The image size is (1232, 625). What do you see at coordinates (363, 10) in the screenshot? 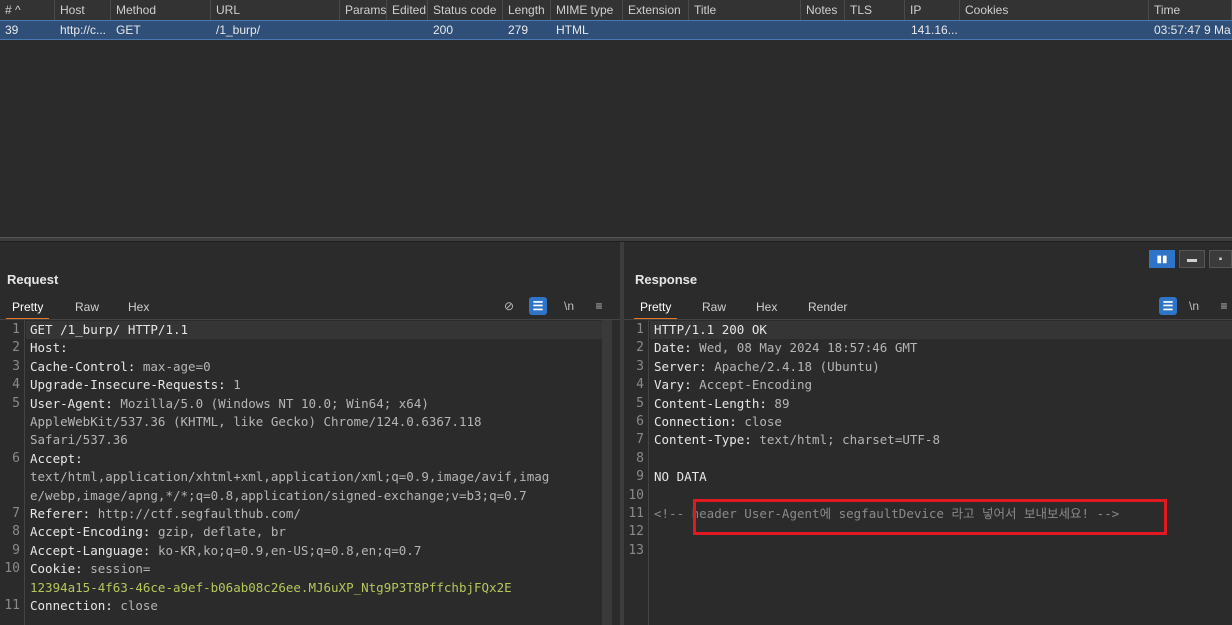
I see `column-header: Params` at bounding box center [363, 10].